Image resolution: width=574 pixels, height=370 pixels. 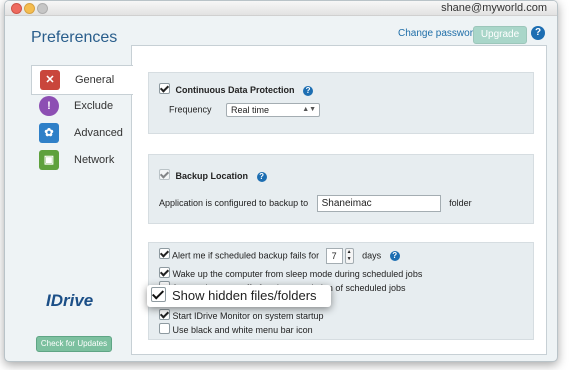 I want to click on hidden-files-label-magnified: Show hidden files/folders, so click(x=244, y=295).